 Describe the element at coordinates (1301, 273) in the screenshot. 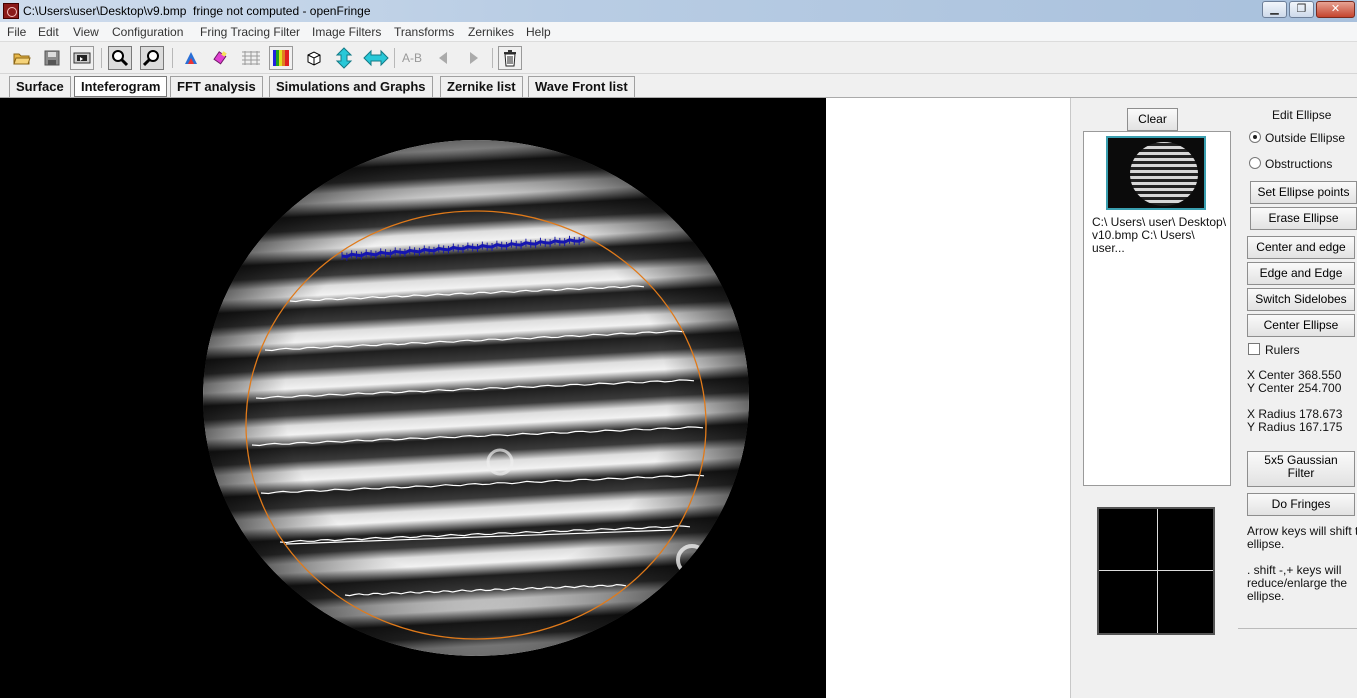

I see `edge-and-edge-button: Edge and Edge` at that location.